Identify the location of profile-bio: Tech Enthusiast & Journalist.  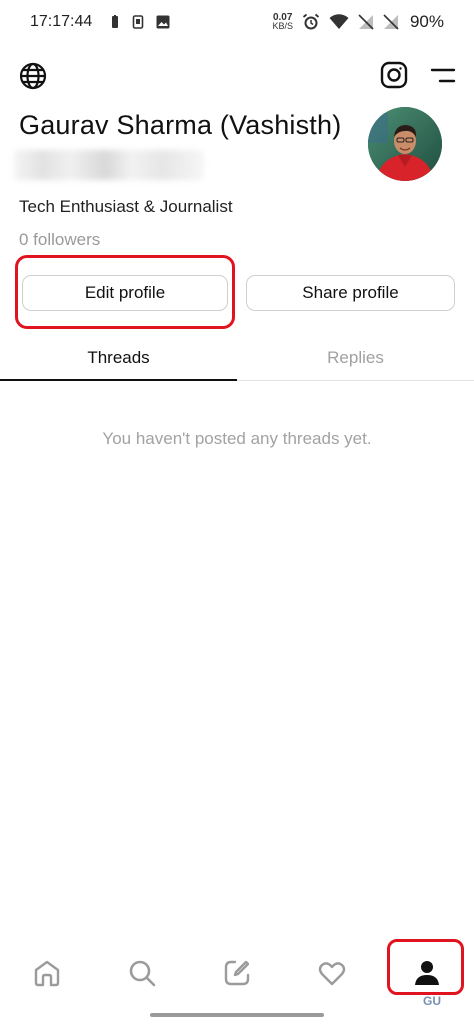
(126, 206).